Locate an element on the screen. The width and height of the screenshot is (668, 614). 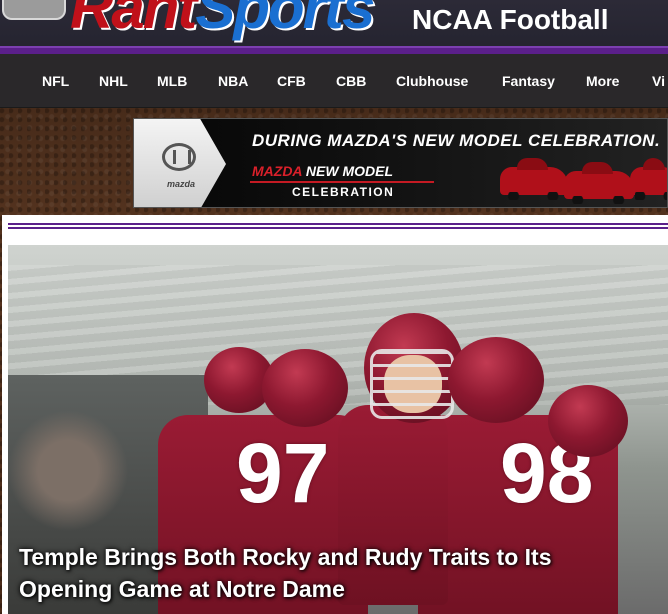
nav-item-cbb: CBB is located at coordinates (351, 81).